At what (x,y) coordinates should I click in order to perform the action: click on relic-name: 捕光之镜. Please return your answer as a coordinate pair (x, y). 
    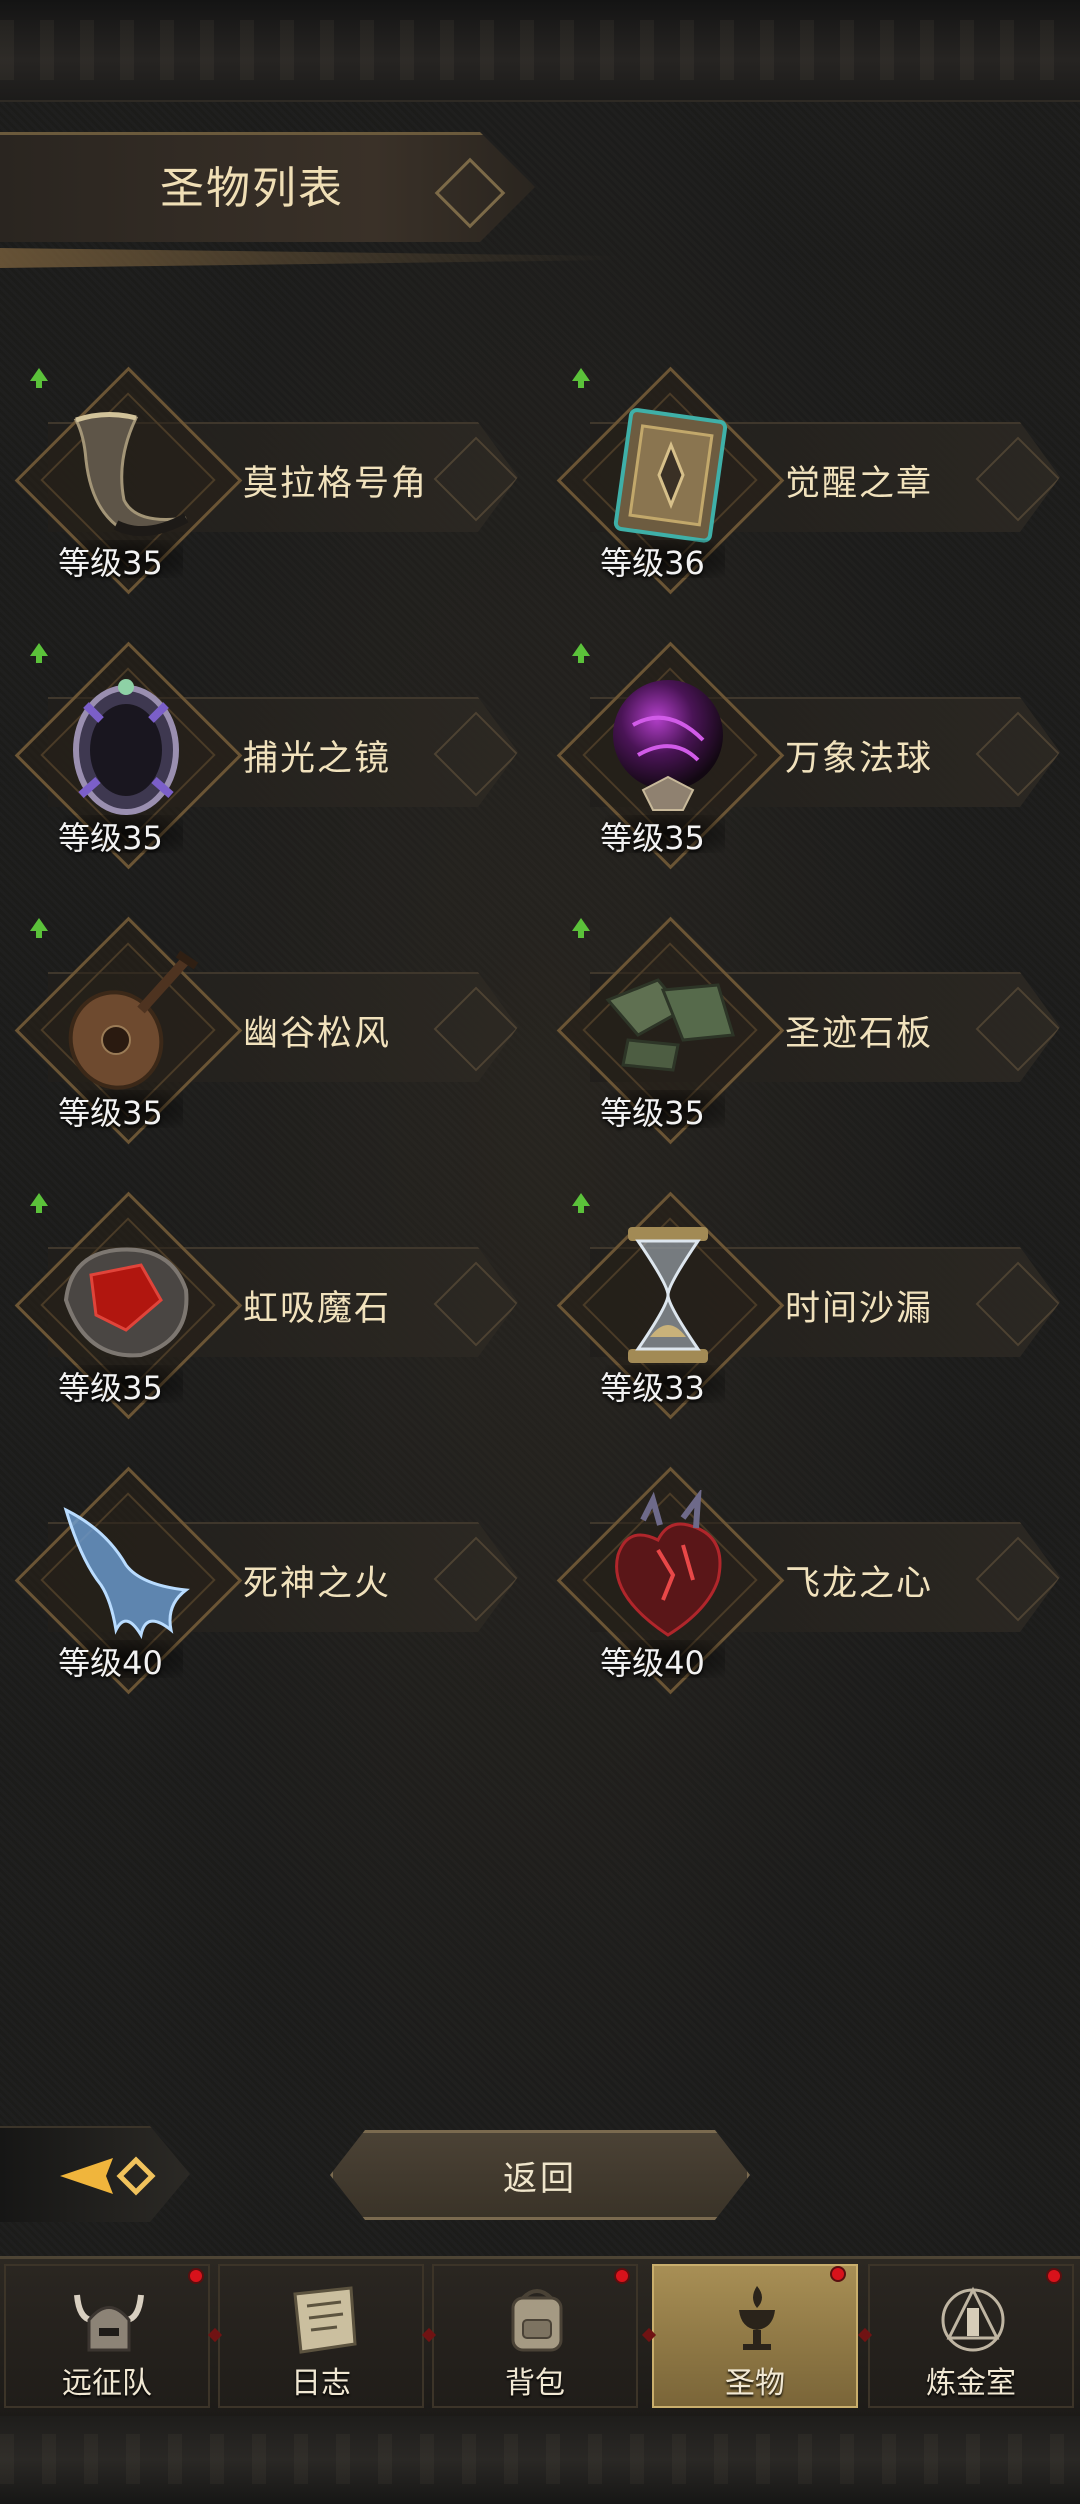
    Looking at the image, I should click on (317, 759).